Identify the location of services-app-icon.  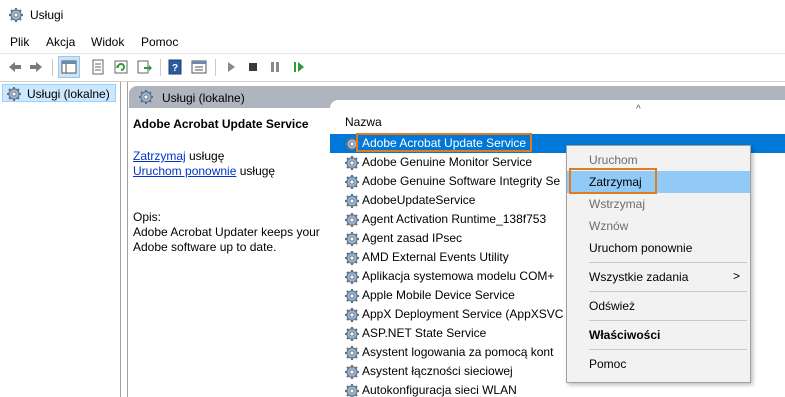
(16, 15).